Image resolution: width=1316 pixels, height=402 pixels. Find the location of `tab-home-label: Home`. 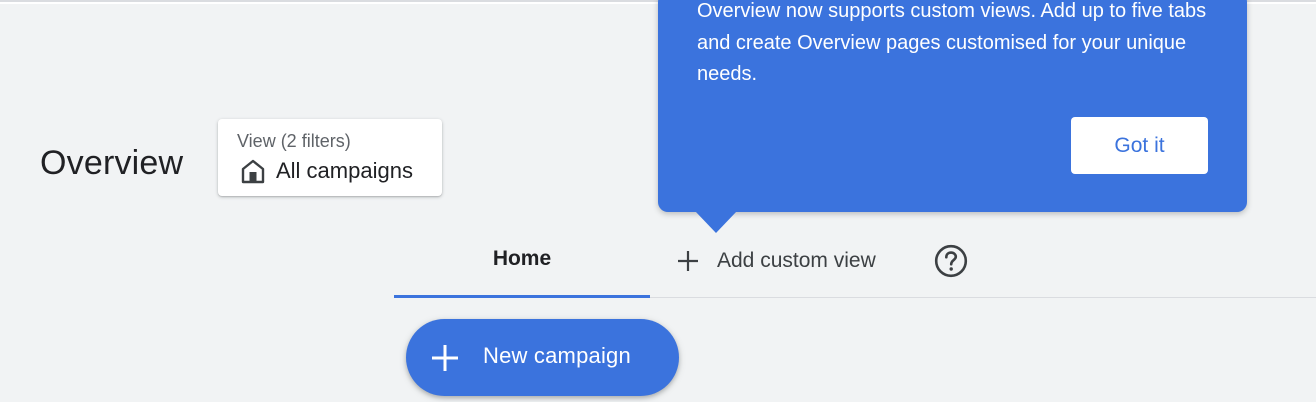

tab-home-label: Home is located at coordinates (522, 258).